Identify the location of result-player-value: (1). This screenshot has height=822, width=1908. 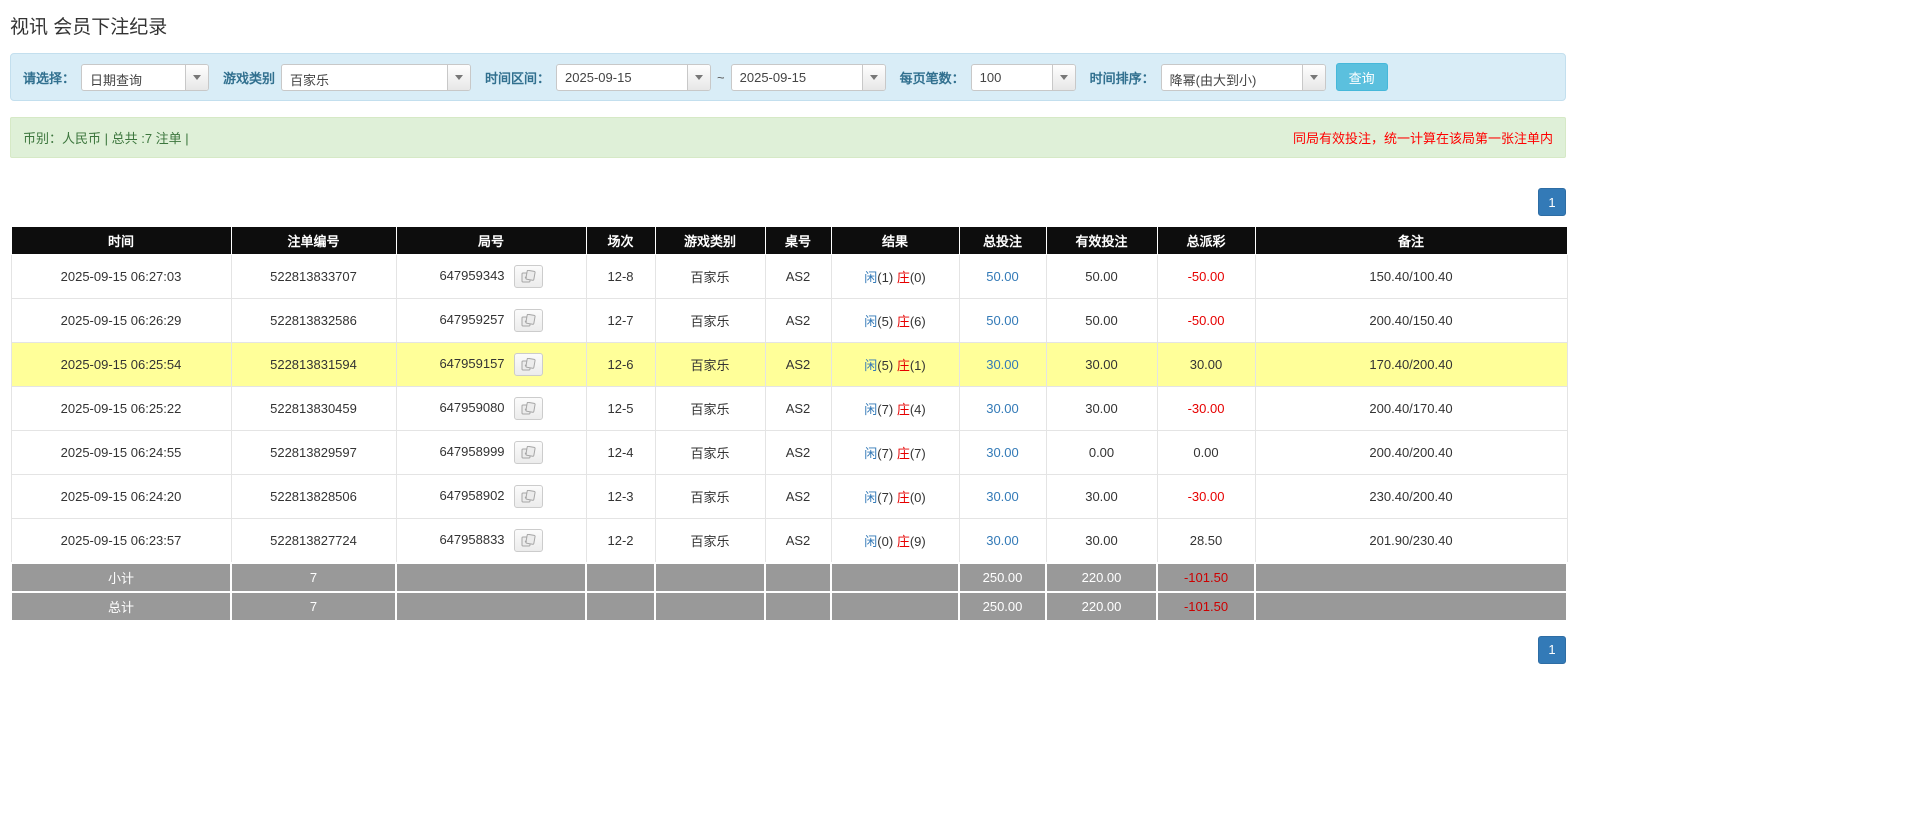
(885, 277).